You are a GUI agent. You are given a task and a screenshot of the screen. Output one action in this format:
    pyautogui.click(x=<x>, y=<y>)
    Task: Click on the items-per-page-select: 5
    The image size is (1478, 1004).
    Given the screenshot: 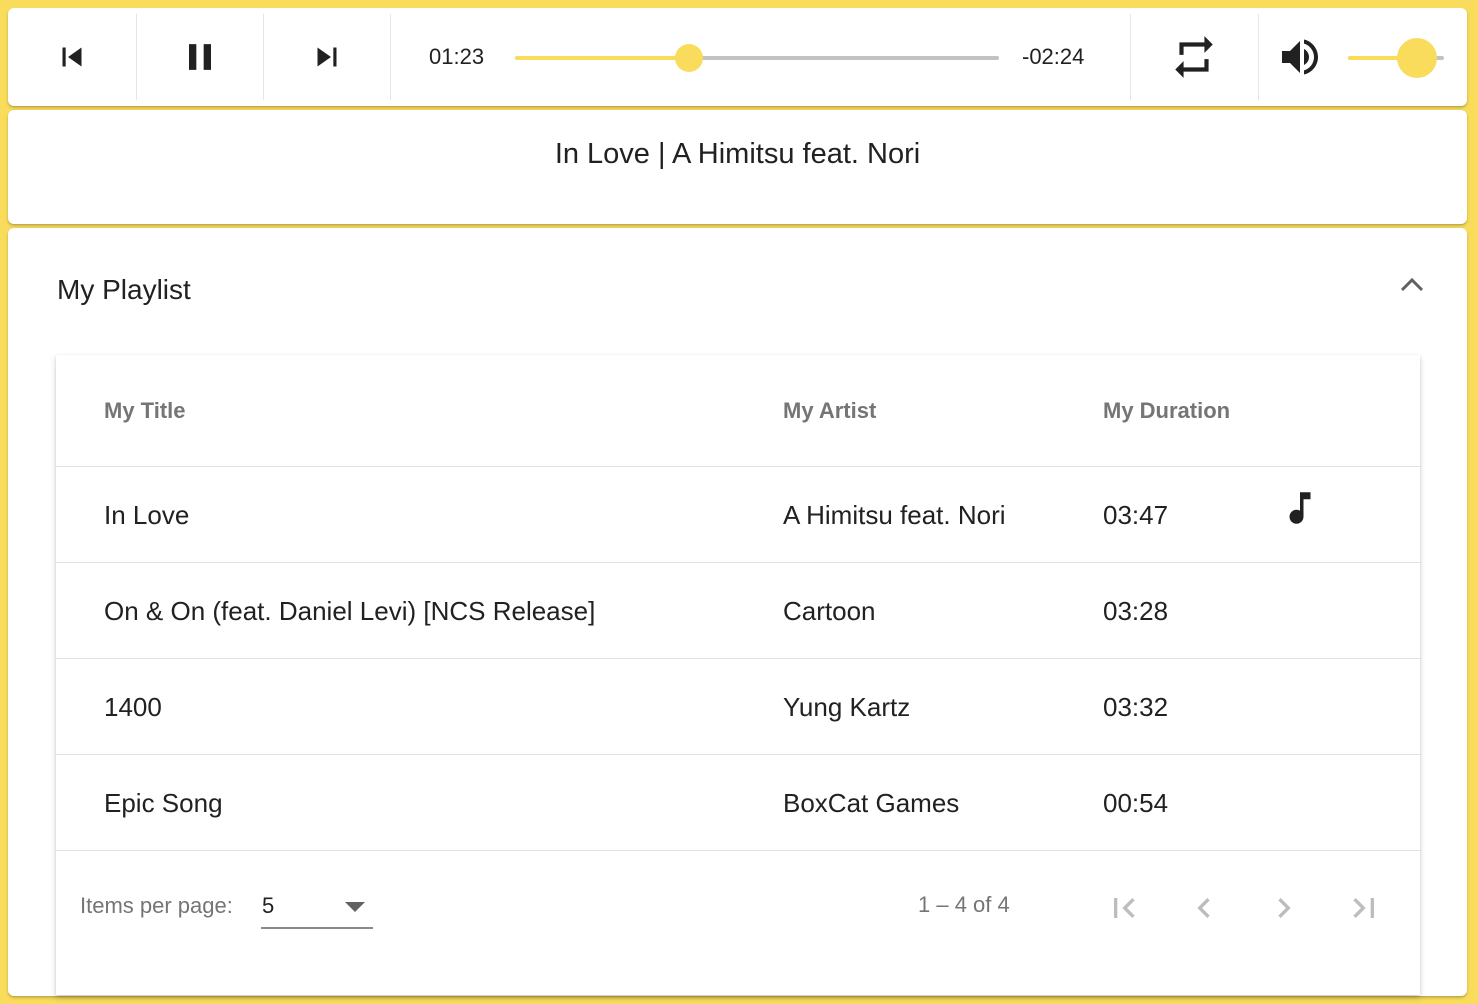 What is the action you would take?
    pyautogui.click(x=317, y=909)
    